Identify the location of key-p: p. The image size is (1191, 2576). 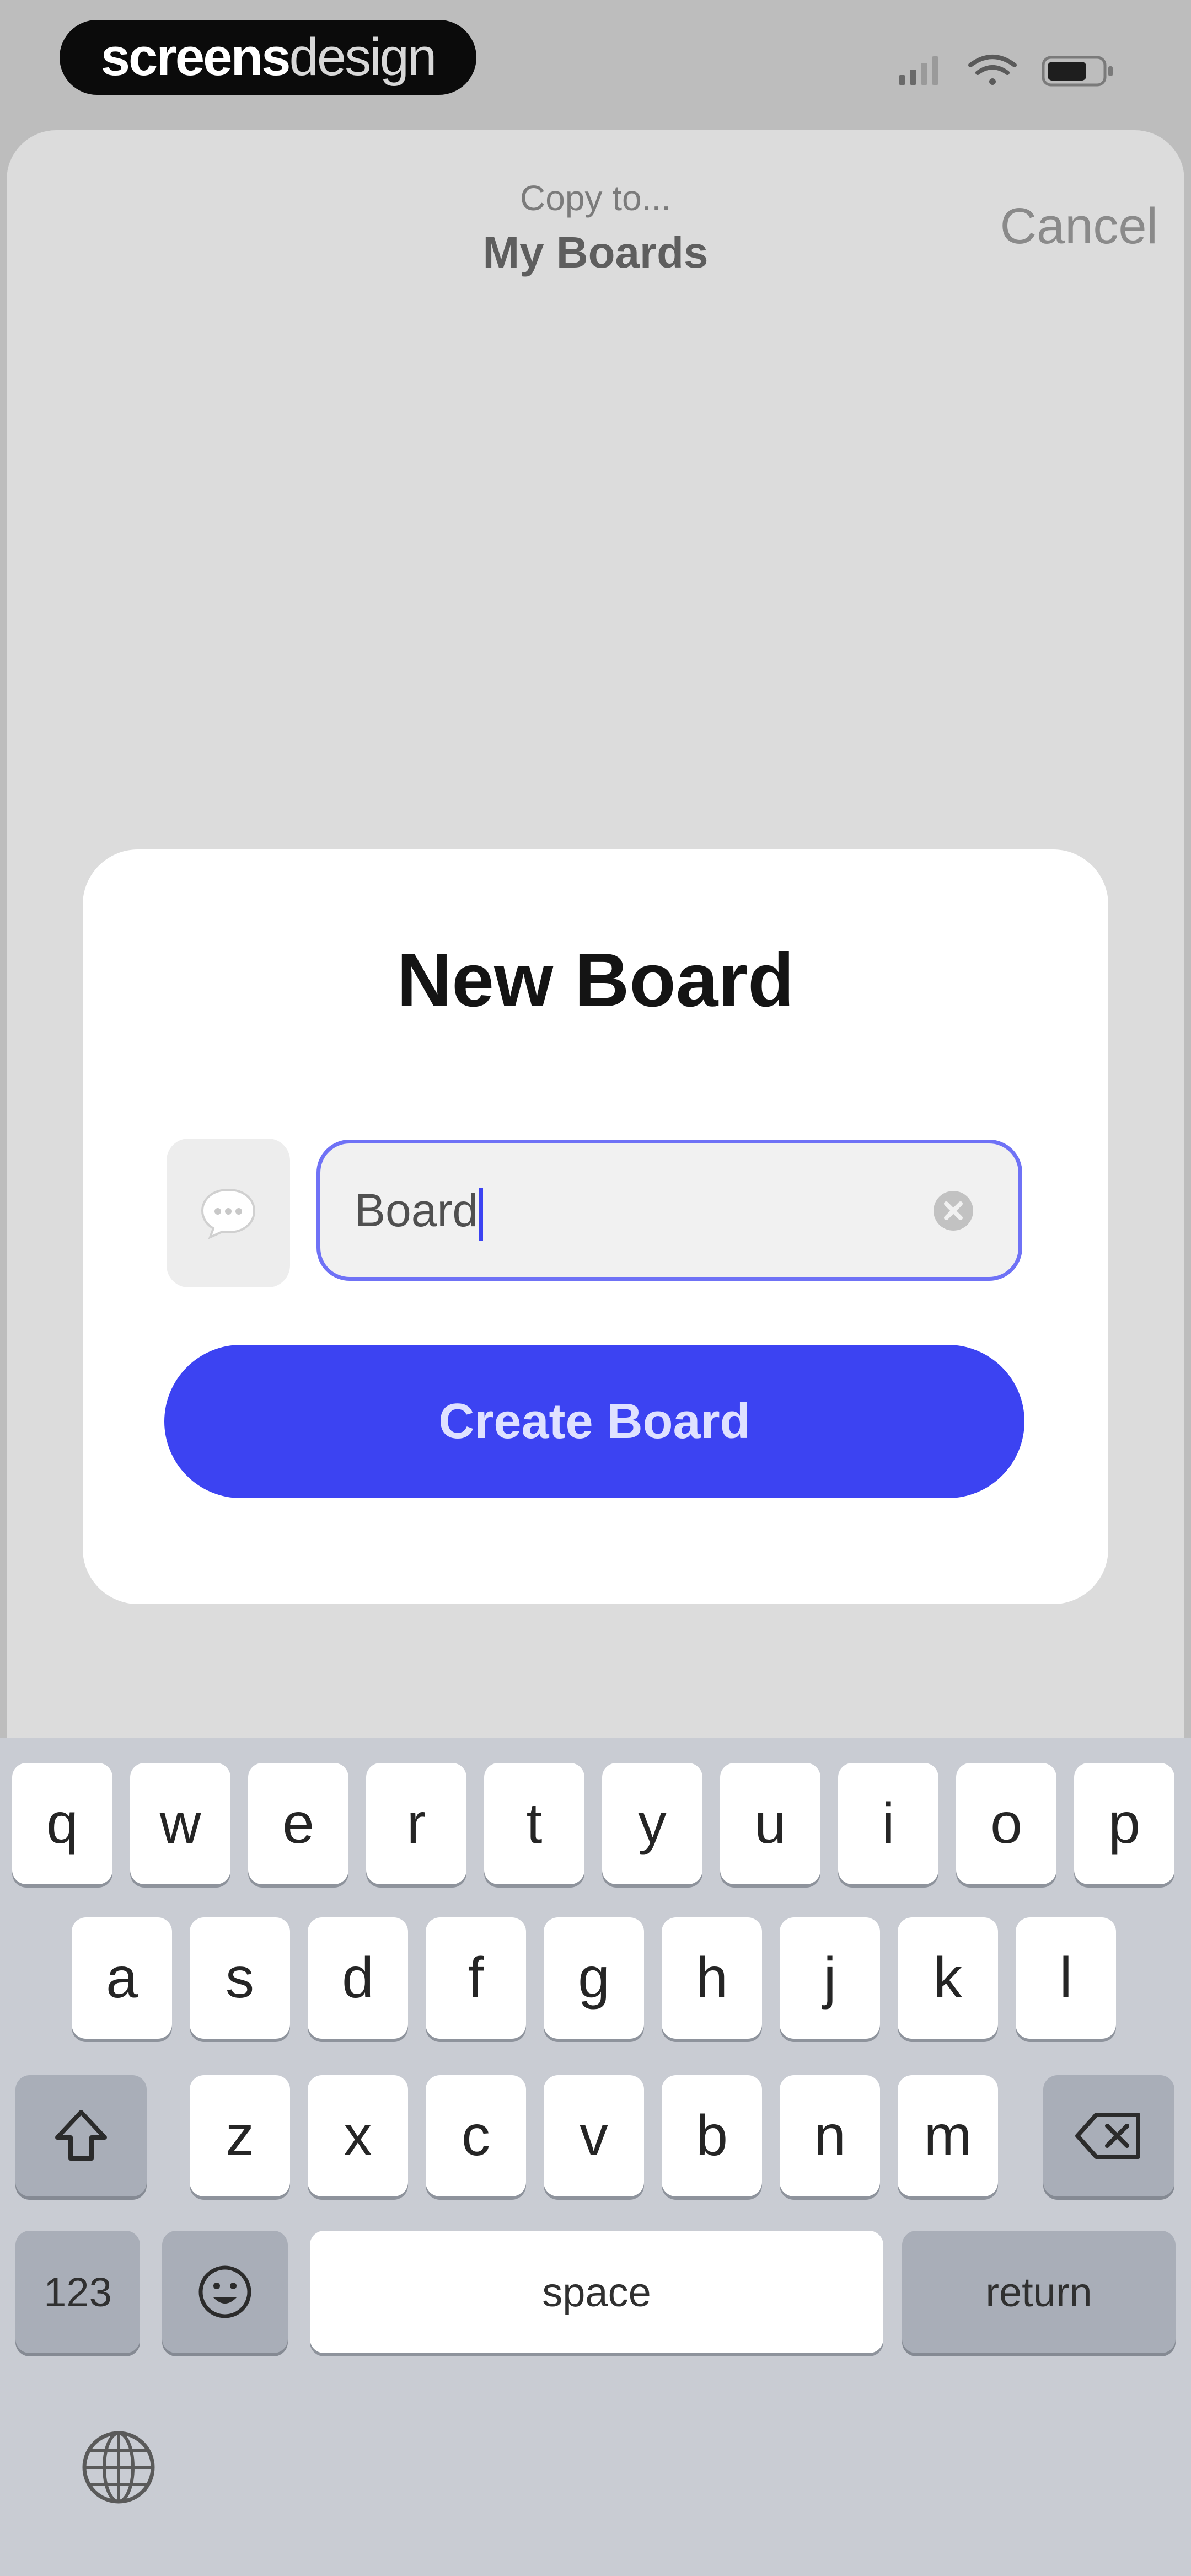
(1124, 1823).